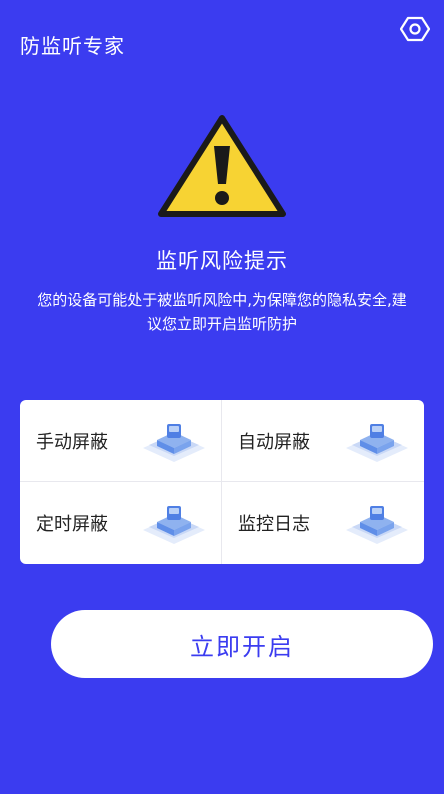 The height and width of the screenshot is (794, 444). I want to click on warning-icon, so click(222, 166).